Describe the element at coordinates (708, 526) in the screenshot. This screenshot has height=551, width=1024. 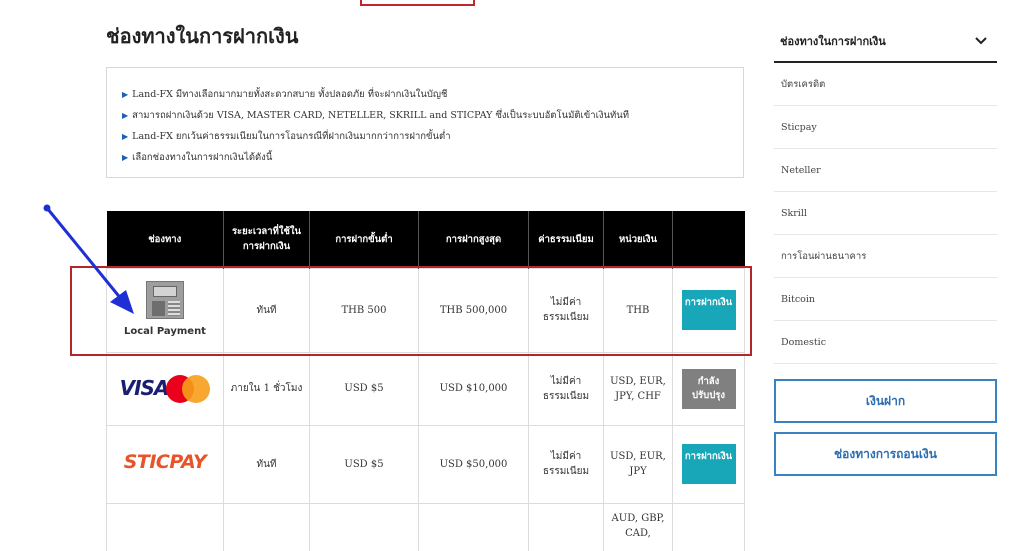
I see `action-cell` at that location.